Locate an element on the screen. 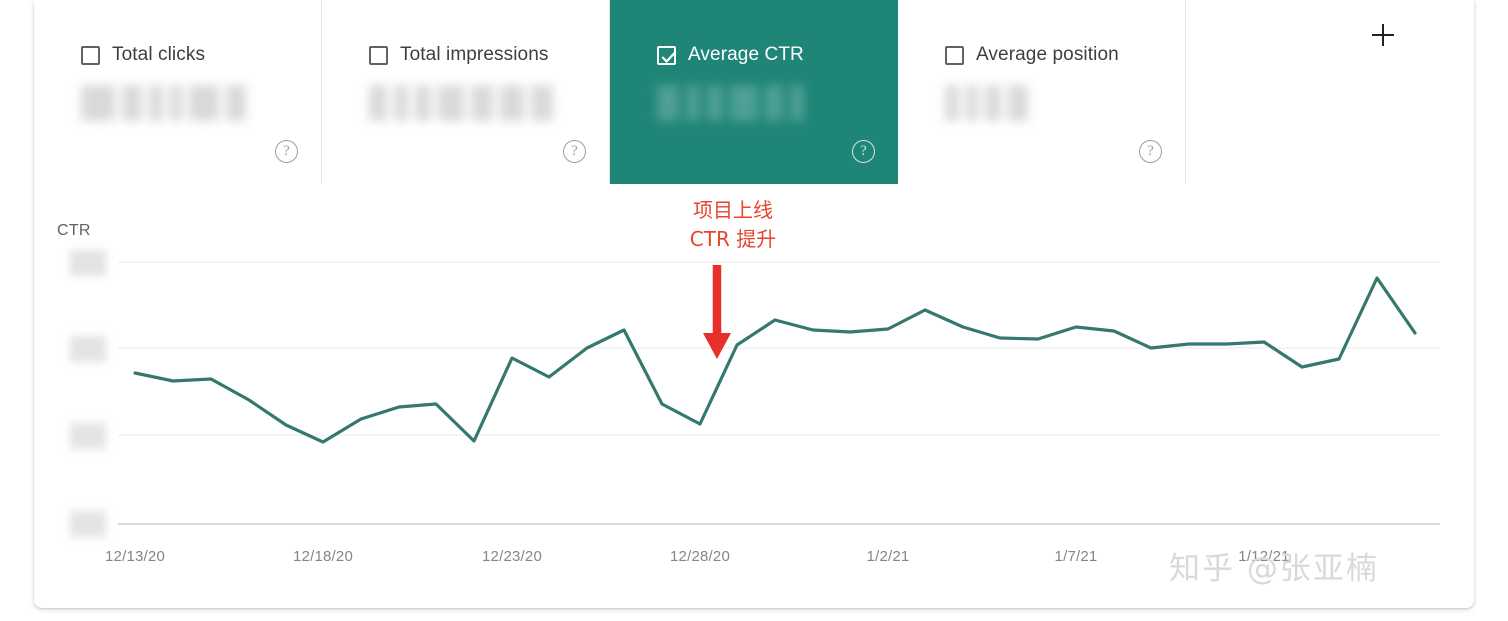 The height and width of the screenshot is (621, 1508). annotation-line-2: CTR 提升 is located at coordinates (733, 239).